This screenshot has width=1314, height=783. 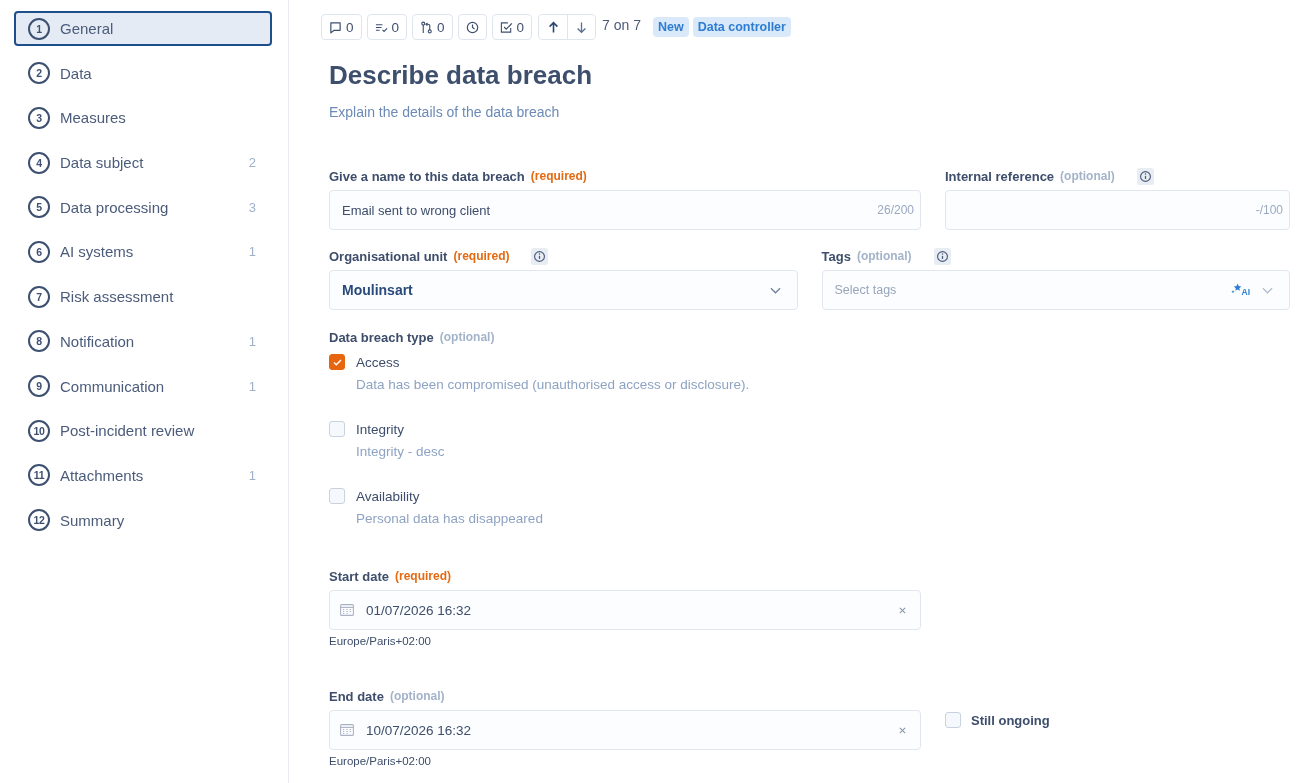 I want to click on status-badge: New, so click(x=671, y=27).